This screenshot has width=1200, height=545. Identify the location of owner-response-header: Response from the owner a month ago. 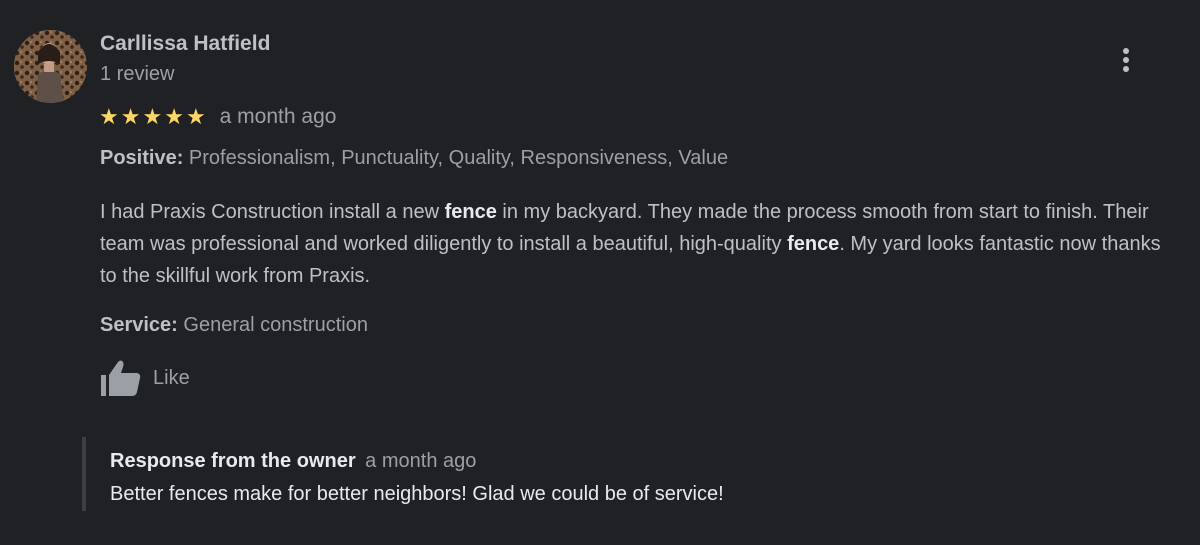
(293, 461).